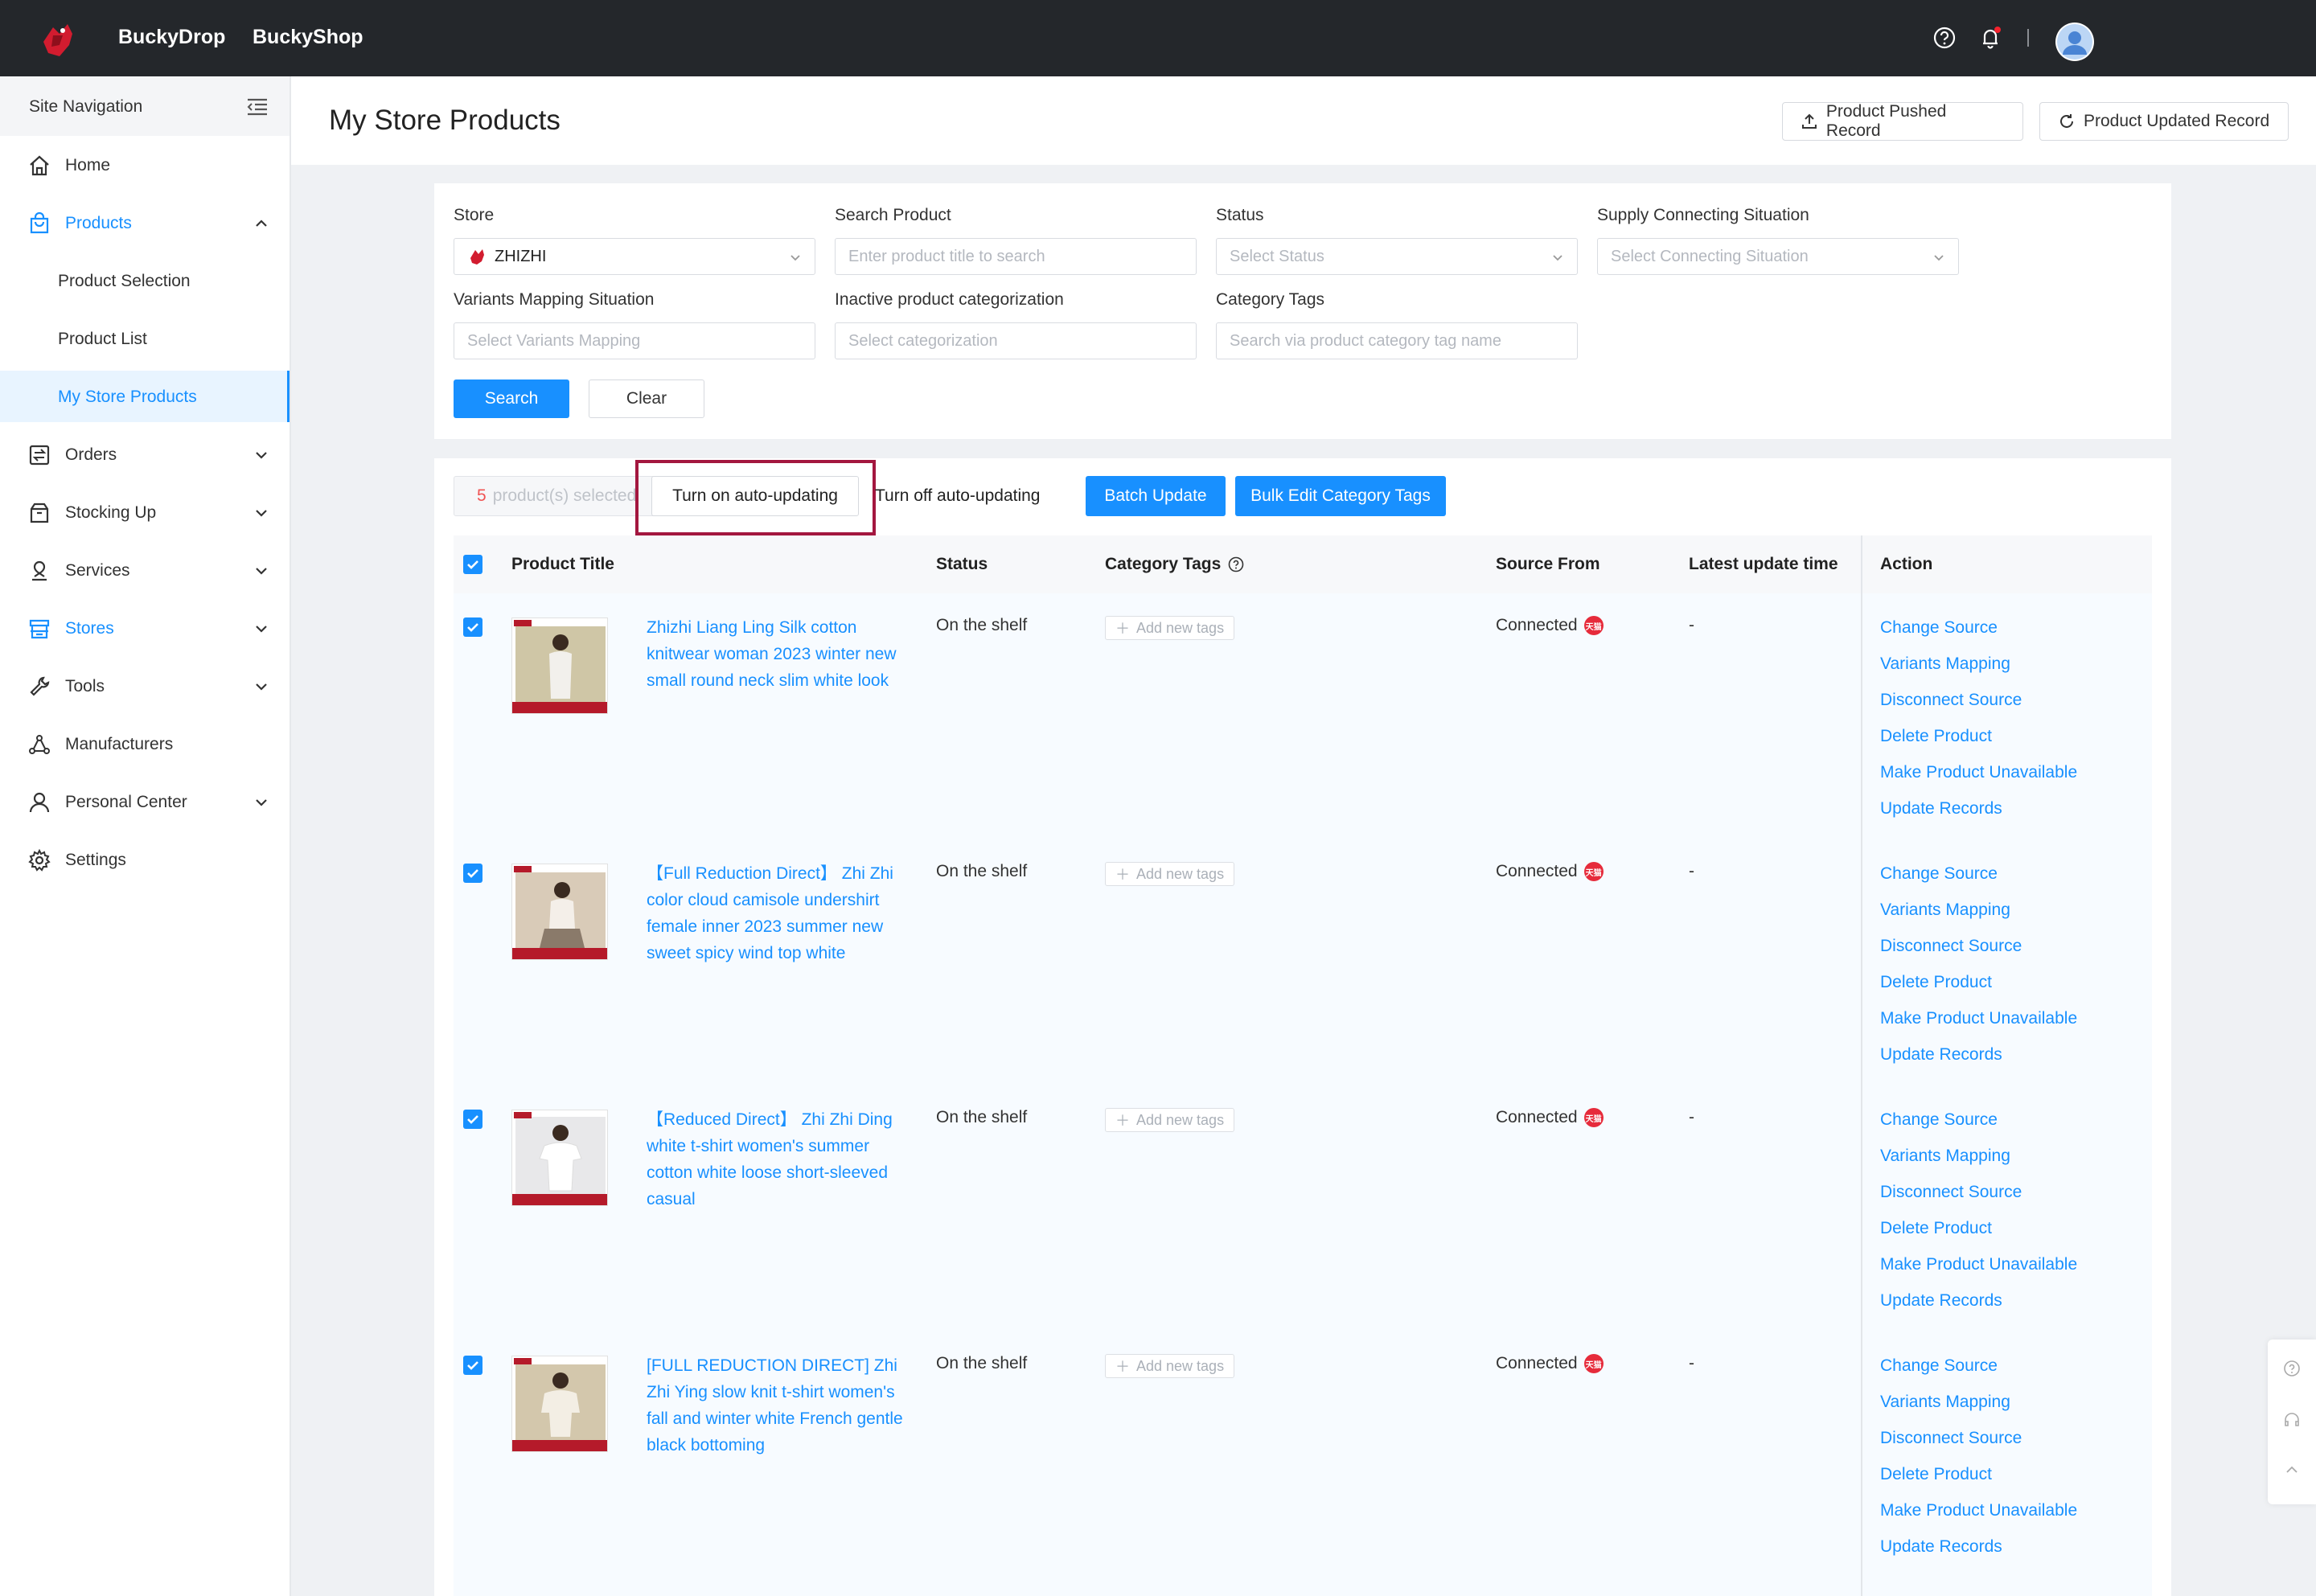 The height and width of the screenshot is (1596, 2316). I want to click on status-select: Select Status, so click(1397, 256).